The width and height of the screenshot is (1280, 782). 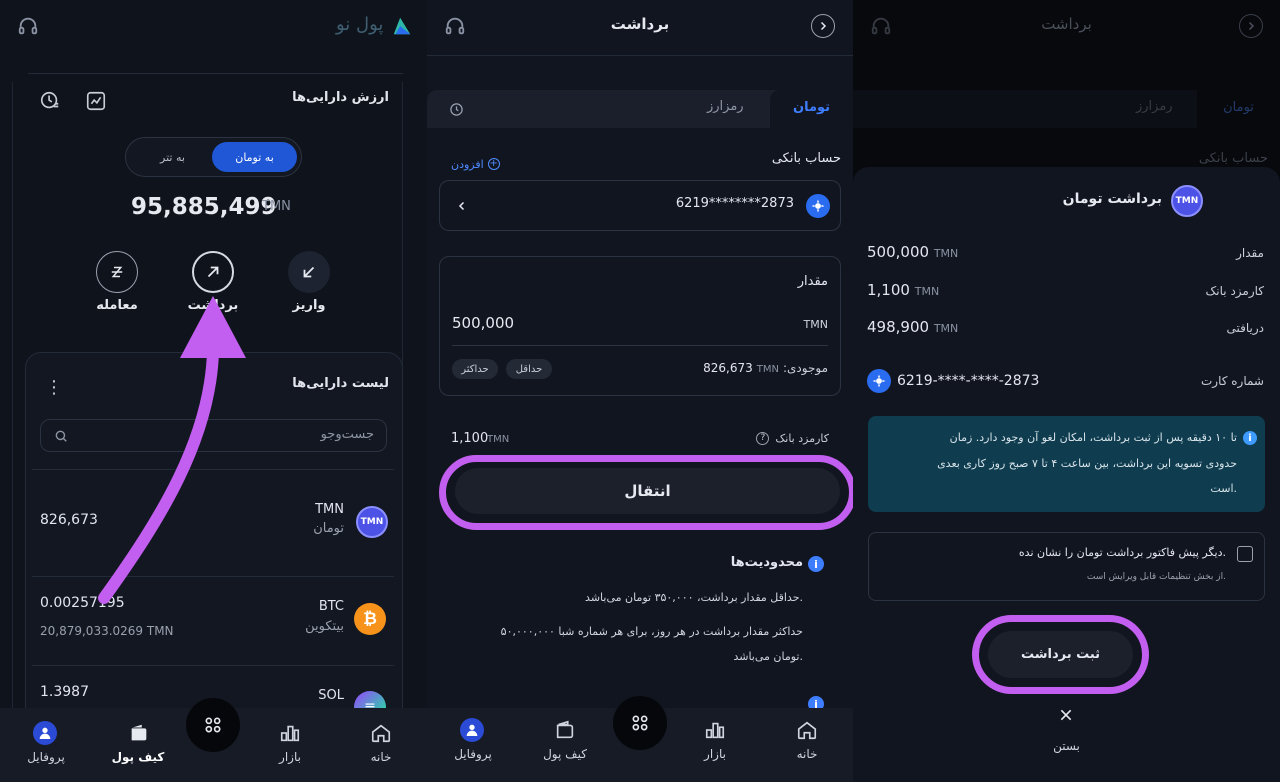 What do you see at coordinates (1060, 654) in the screenshot?
I see `submit-withdraw-button: ثبت برداشت` at bounding box center [1060, 654].